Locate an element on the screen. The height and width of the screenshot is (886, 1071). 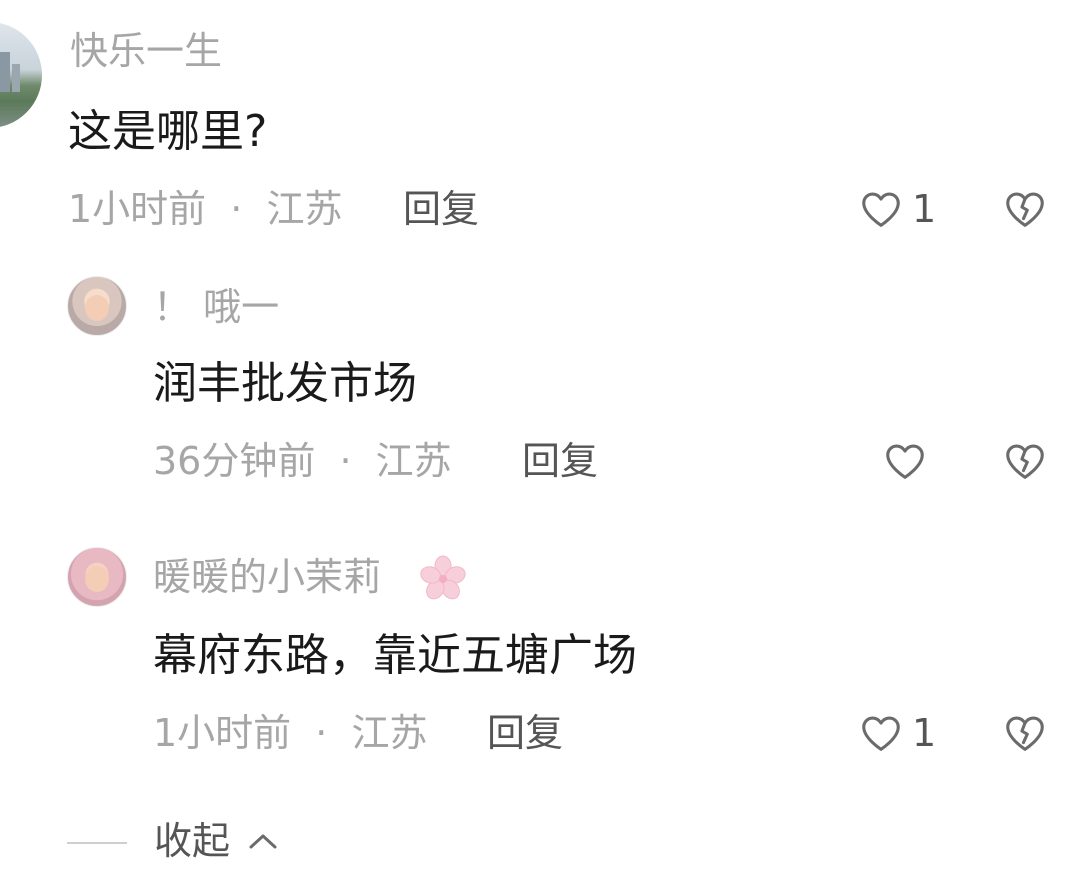
comment-meta: 36分钟前 · 江苏 is located at coordinates (302, 461).